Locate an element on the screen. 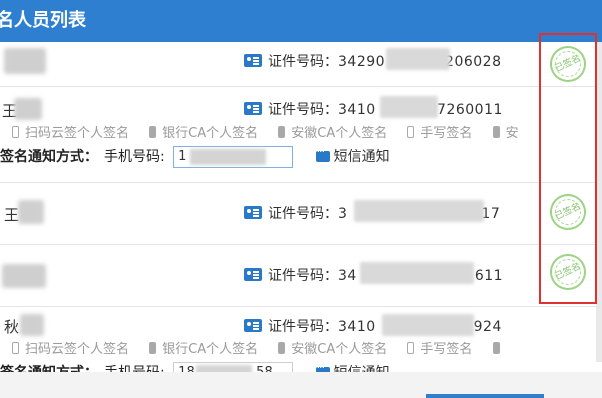  id-number-line: 证件号码：3410 07260011 is located at coordinates (373, 109).